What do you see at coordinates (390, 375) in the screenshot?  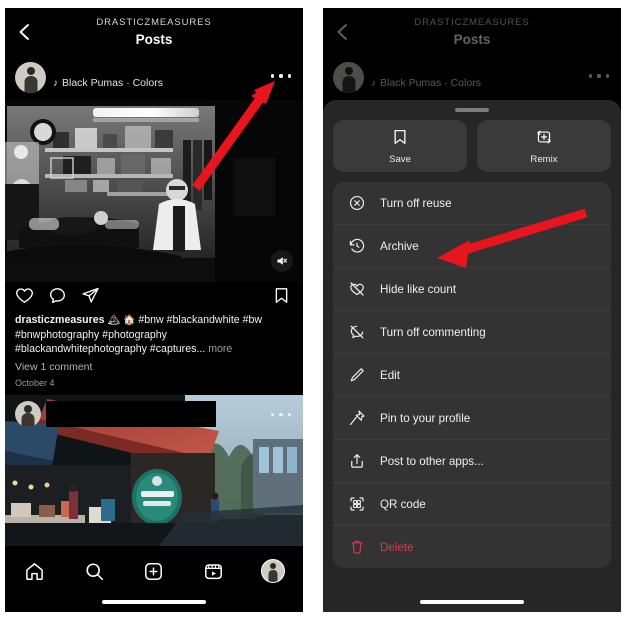 I see `menu-item-label: Edit` at bounding box center [390, 375].